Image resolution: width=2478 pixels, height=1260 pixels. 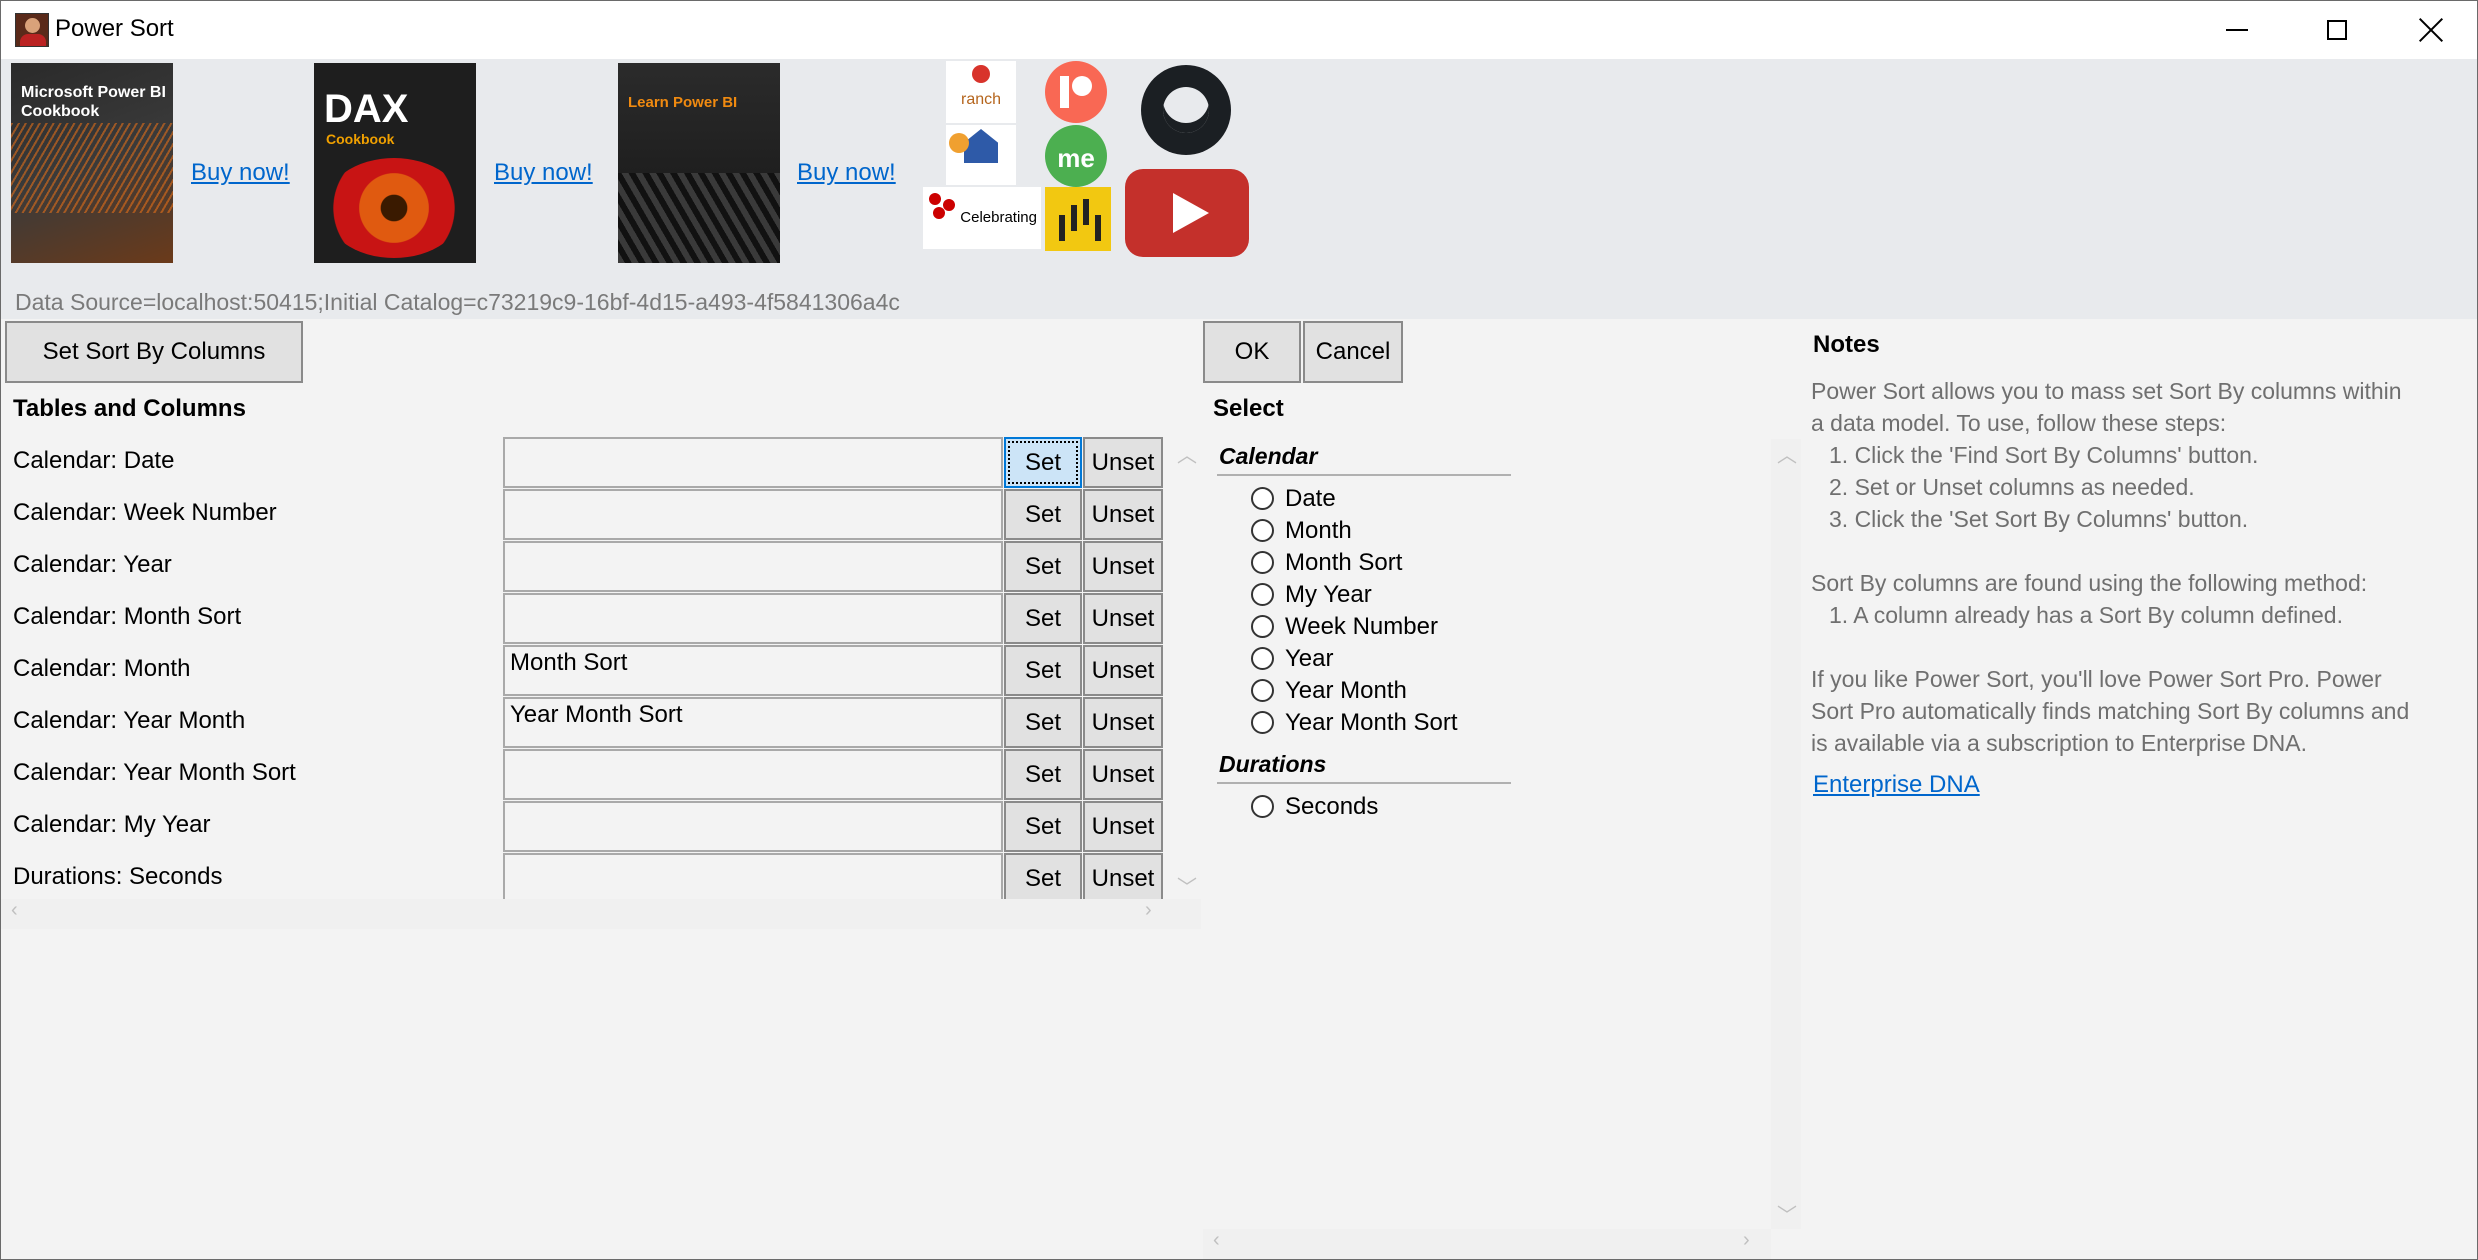 I want to click on radio-label: Month Sort, so click(x=1343, y=563).